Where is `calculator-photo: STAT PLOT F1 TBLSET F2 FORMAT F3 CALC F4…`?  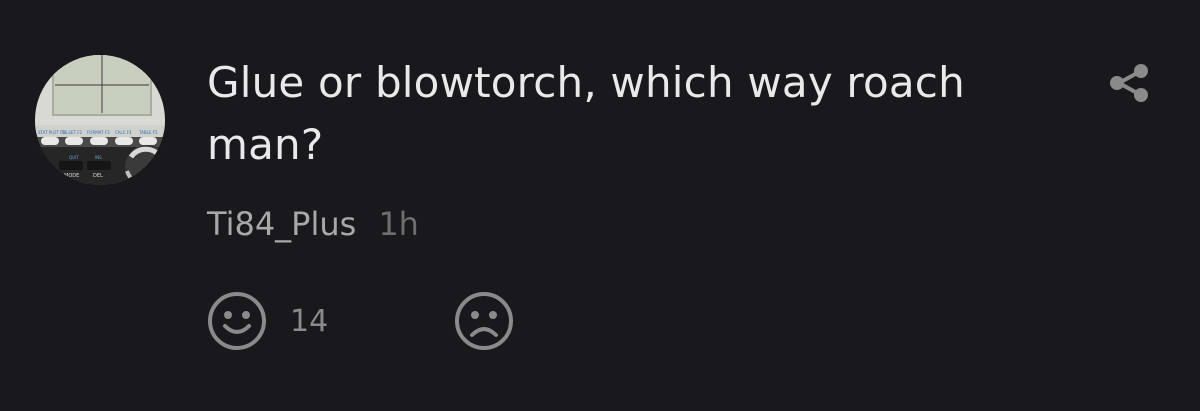
calculator-photo: STAT PLOT F1 TBLSET F2 FORMAT F3 CALC F4… is located at coordinates (100, 120).